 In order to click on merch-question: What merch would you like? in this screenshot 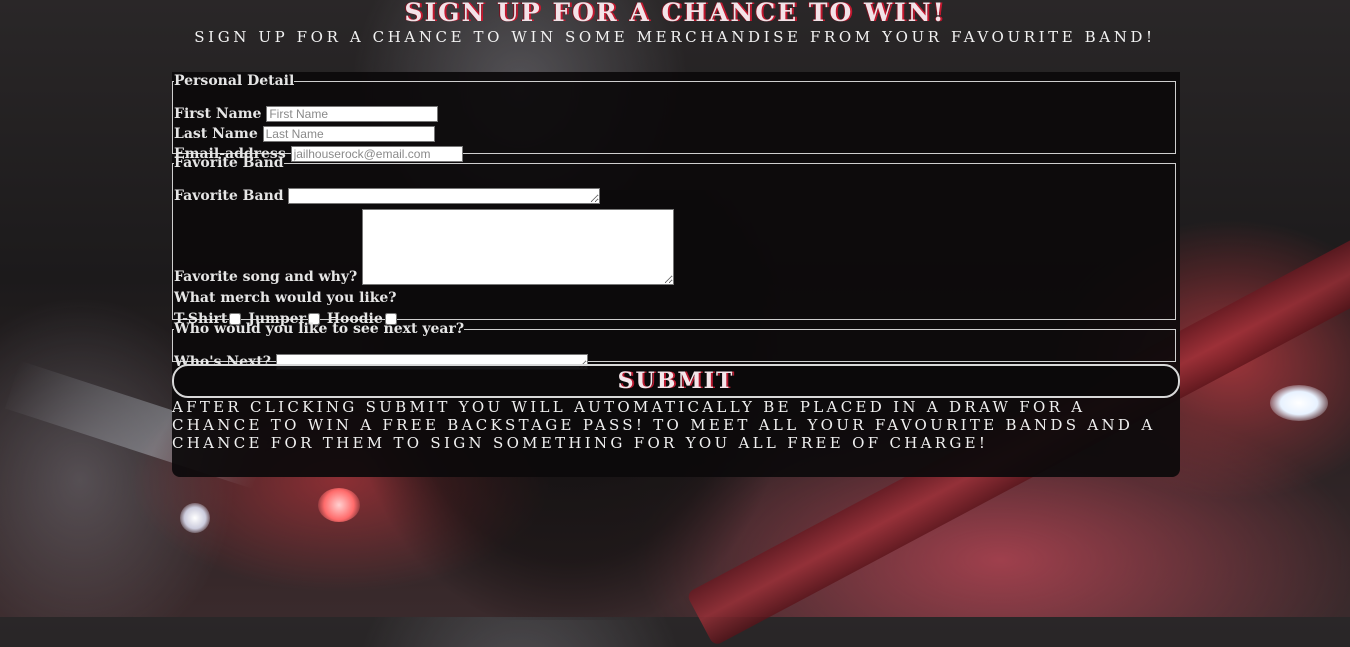, I will do `click(285, 298)`.